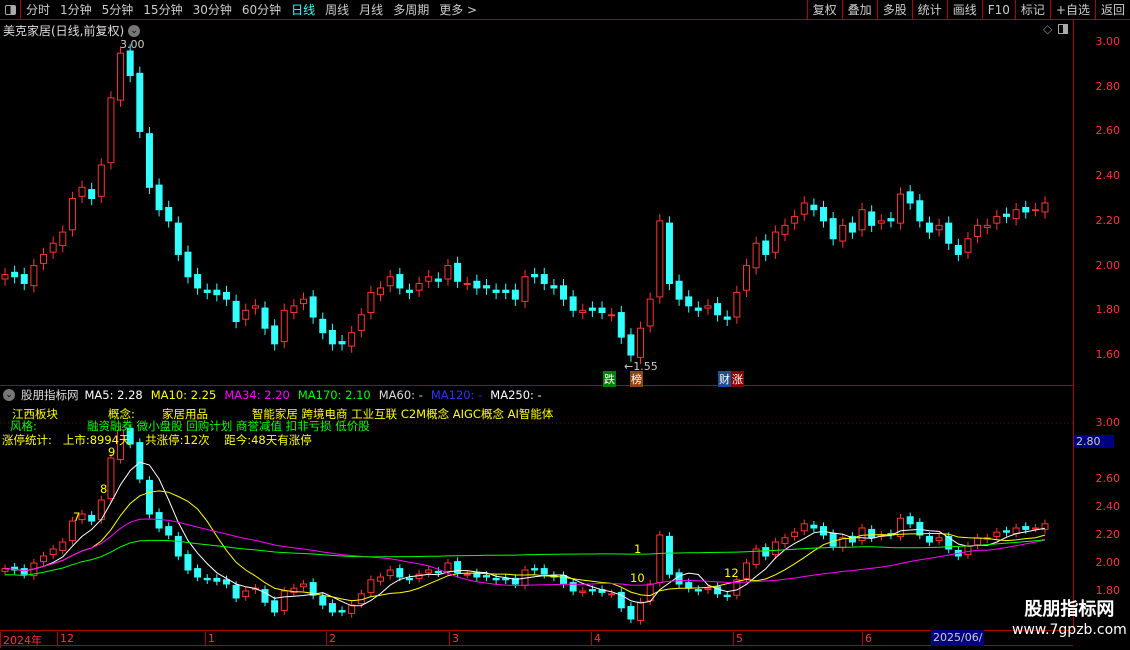 This screenshot has width=1130, height=650. Describe the element at coordinates (724, 379) in the screenshot. I see `event-tag: 财` at that location.